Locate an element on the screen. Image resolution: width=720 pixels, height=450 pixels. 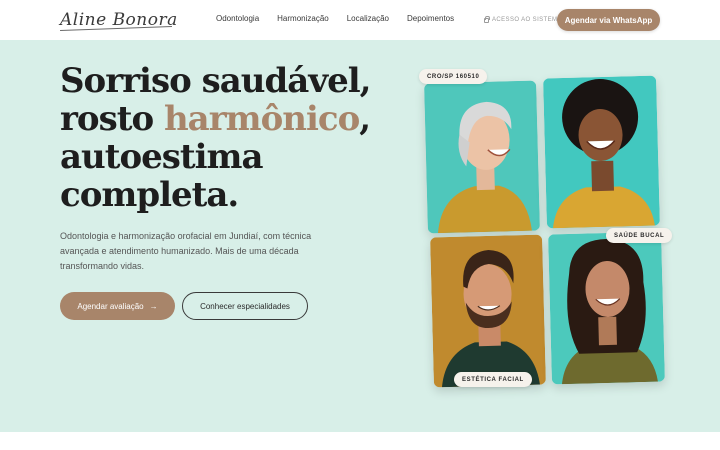
arrow-right-icon: → is located at coordinates (153, 306).